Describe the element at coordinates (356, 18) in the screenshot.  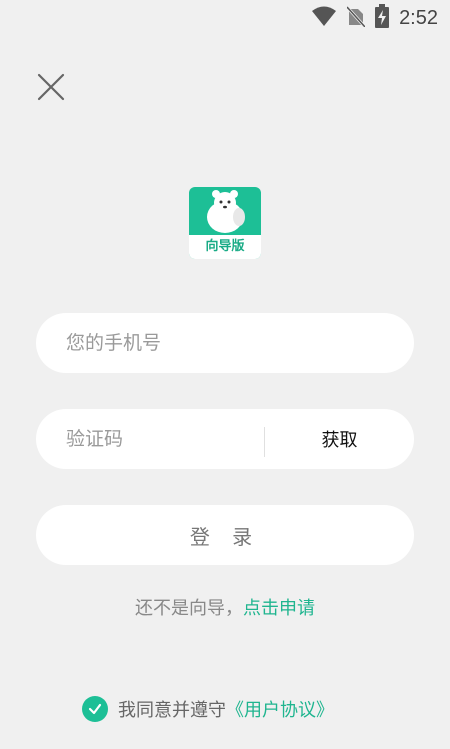
I see `no-sim-icon` at that location.